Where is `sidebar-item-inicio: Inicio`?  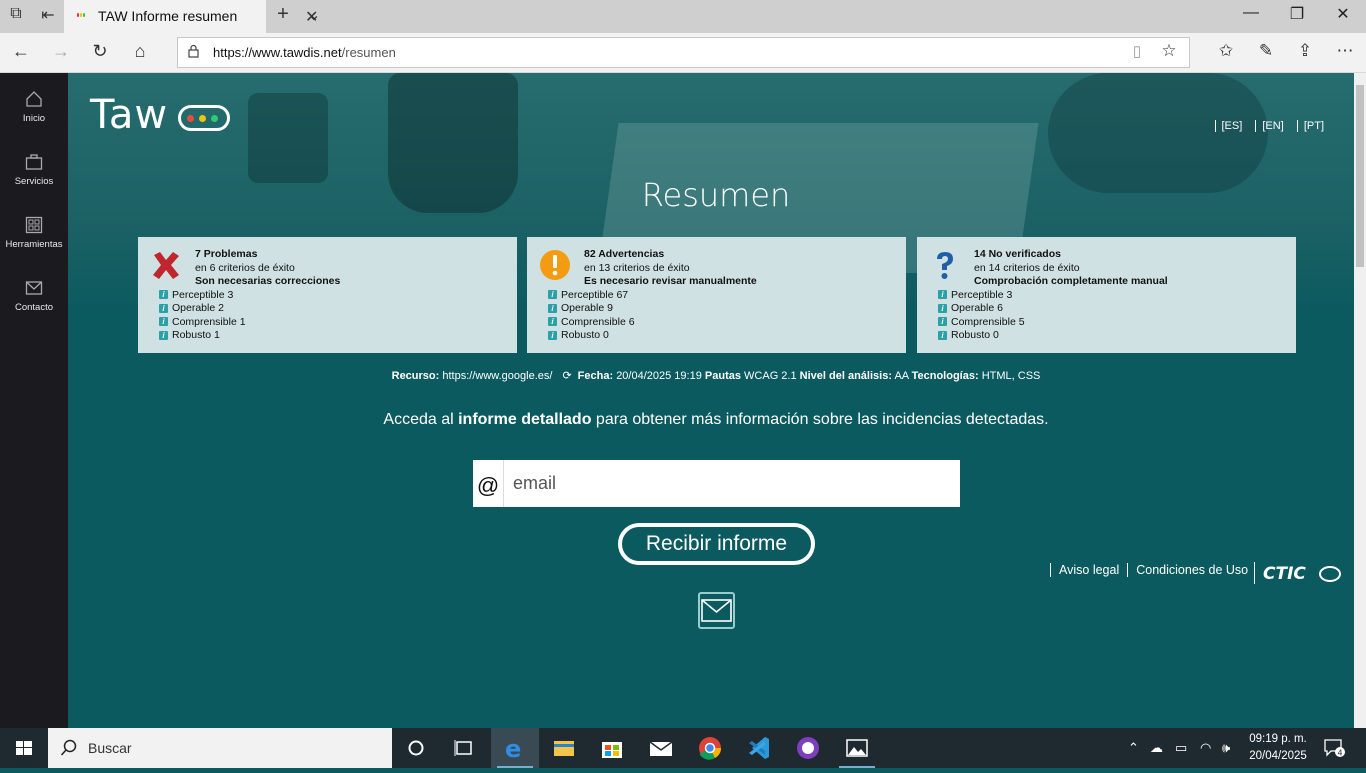
sidebar-item-inicio: Inicio is located at coordinates (34, 107).